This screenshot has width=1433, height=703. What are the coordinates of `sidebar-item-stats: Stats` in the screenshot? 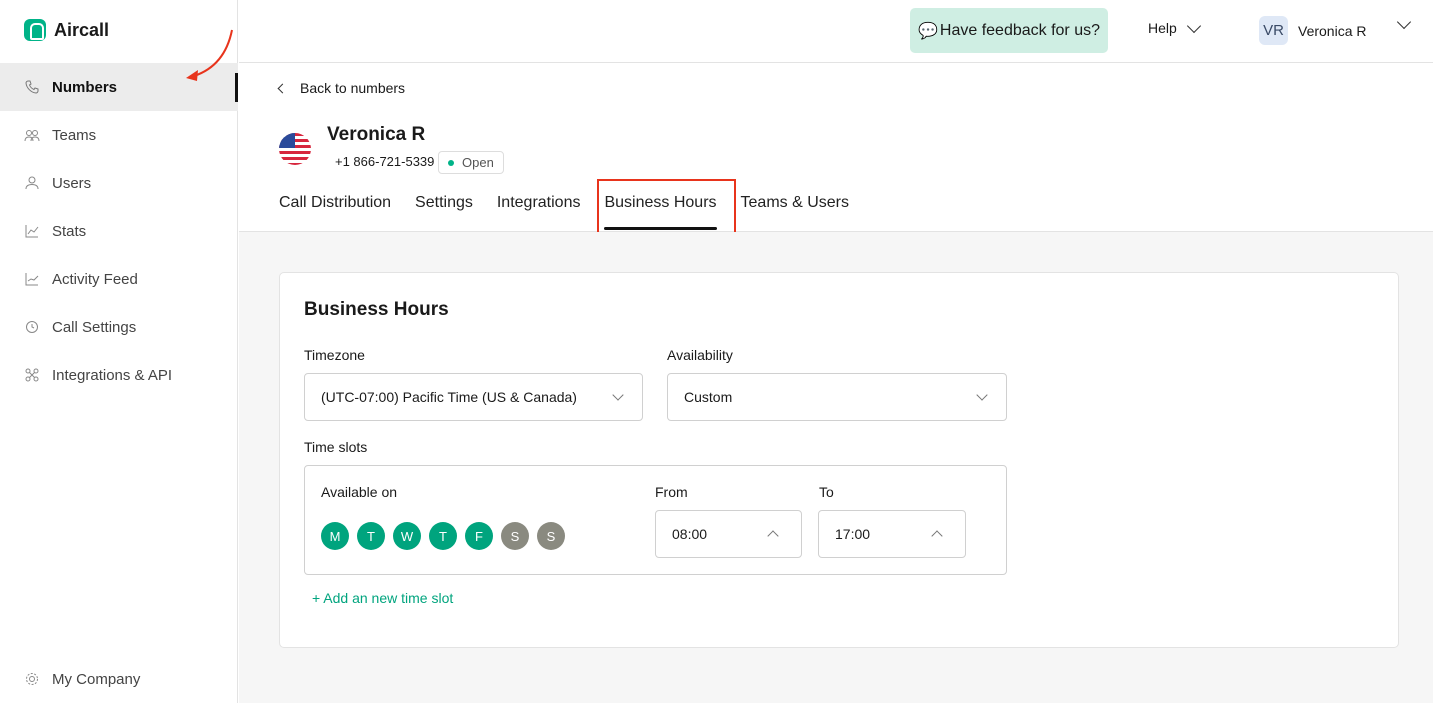 It's located at (119, 231).